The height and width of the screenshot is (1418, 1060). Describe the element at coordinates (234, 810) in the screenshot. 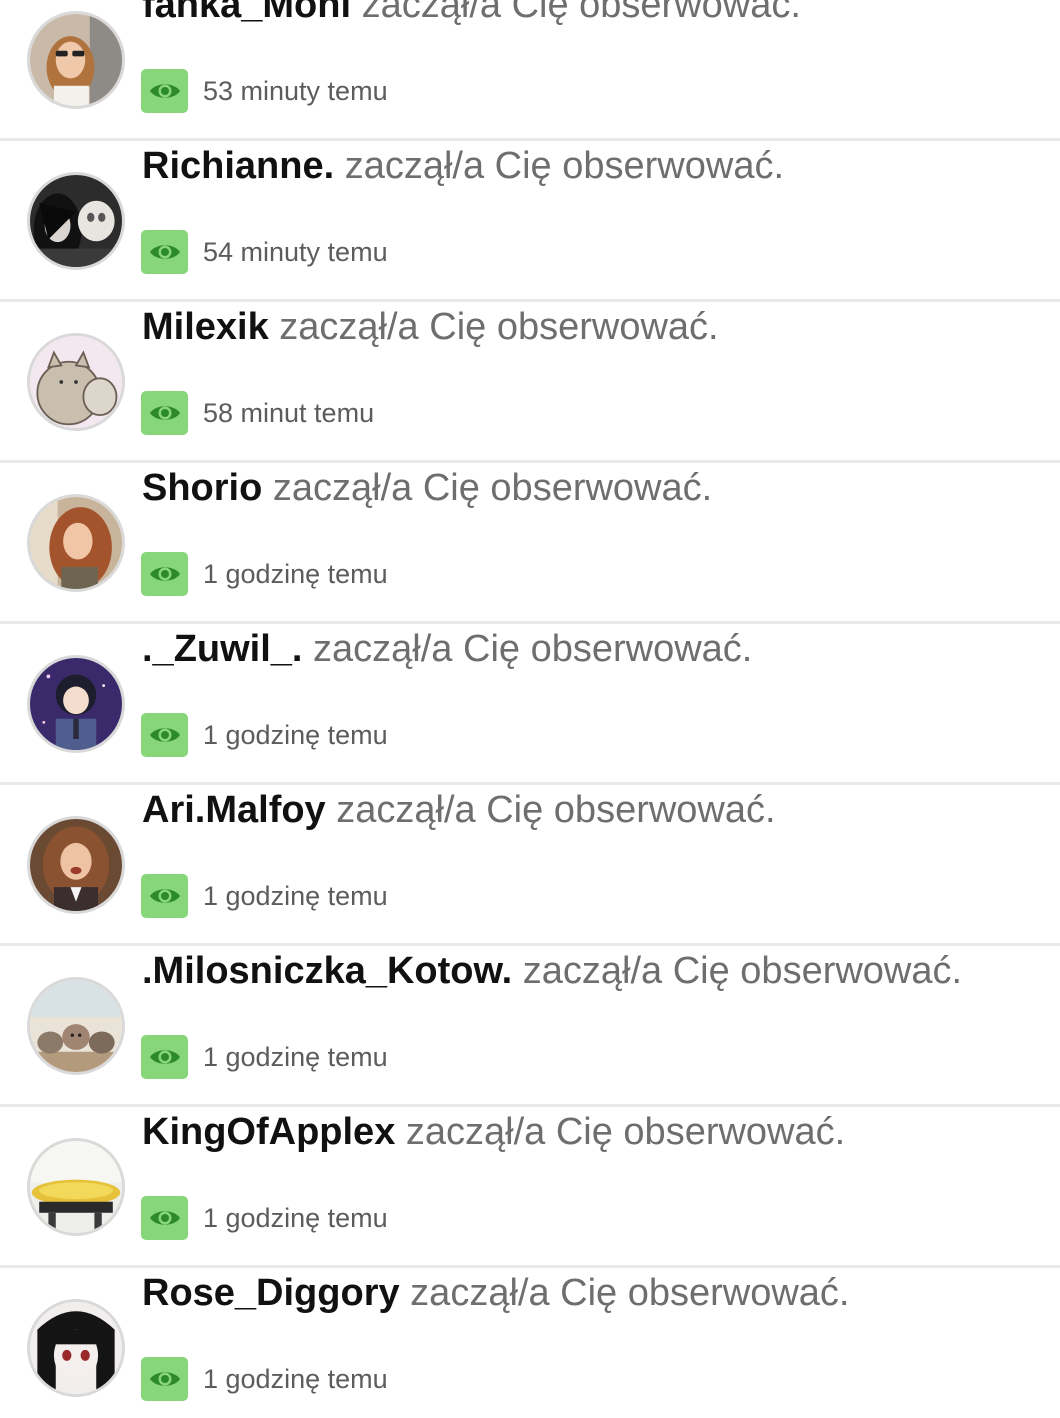

I see `username-link: Ari.Malfoy` at that location.